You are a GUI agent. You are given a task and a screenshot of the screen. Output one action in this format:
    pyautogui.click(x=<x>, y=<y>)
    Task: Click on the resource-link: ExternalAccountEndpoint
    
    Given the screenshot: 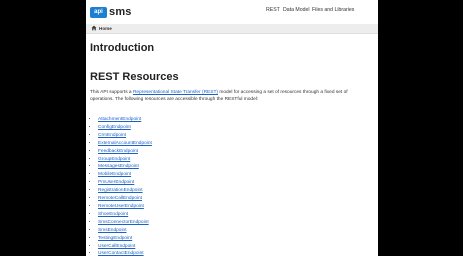 What is the action you would take?
    pyautogui.click(x=125, y=143)
    